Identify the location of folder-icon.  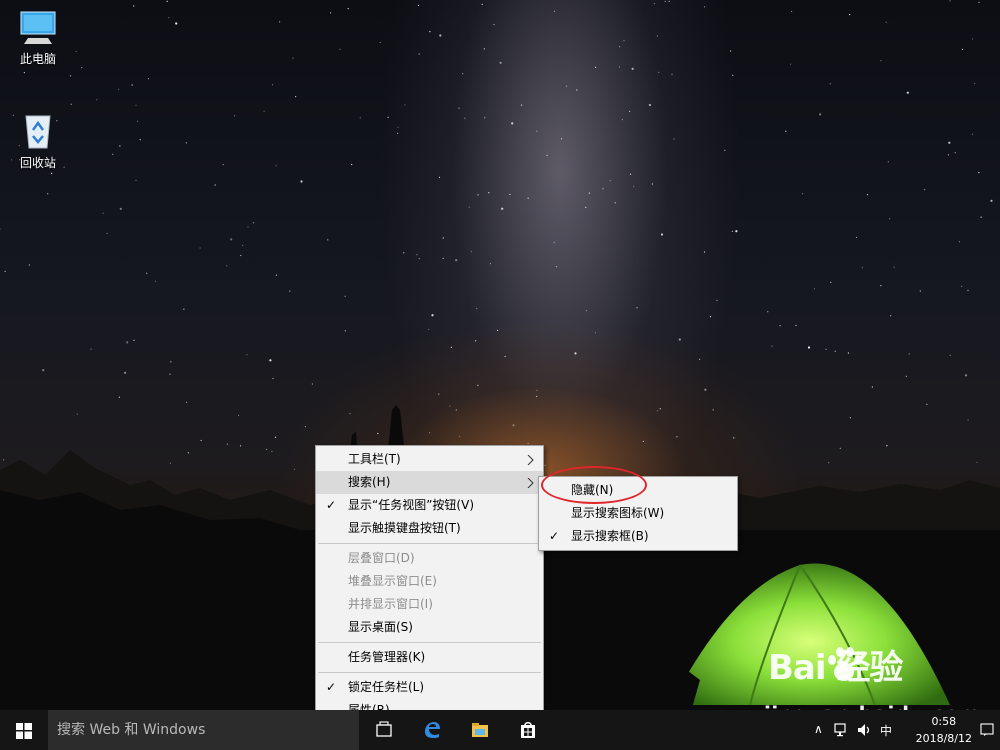
(480, 730).